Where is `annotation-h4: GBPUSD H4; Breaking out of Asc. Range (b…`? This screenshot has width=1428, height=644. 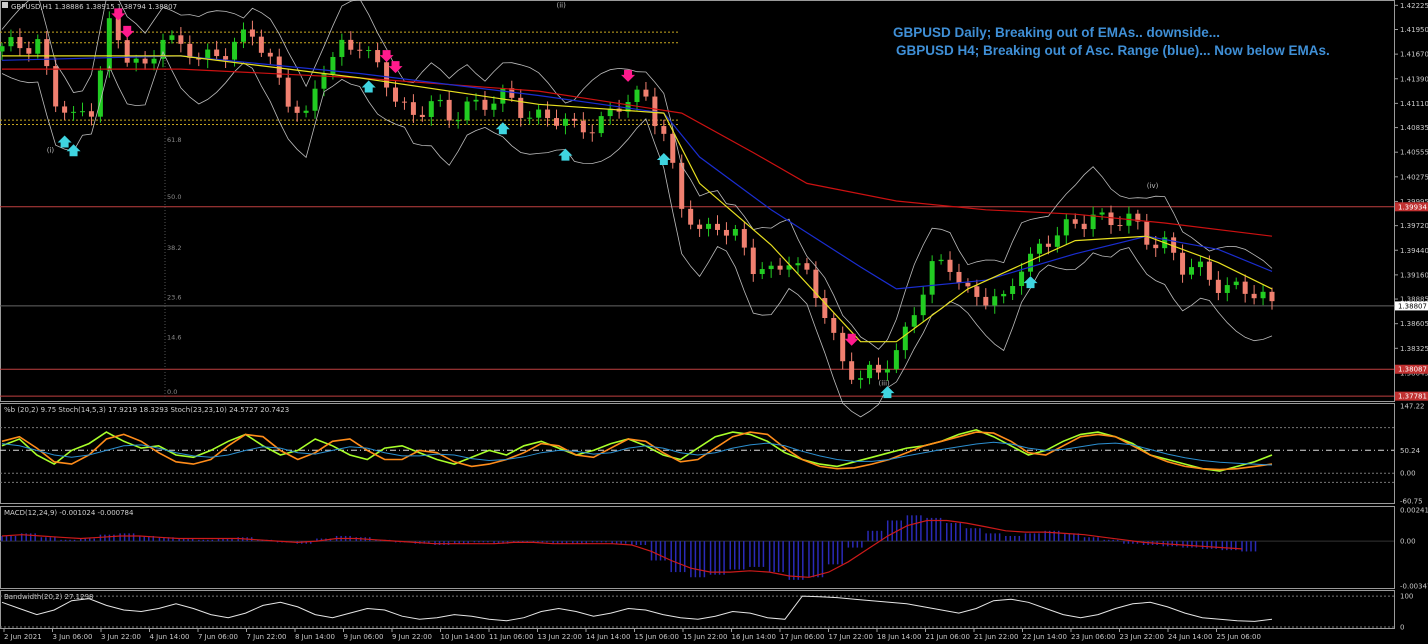 annotation-h4: GBPUSD H4; Breaking out of Asc. Range (b… is located at coordinates (1113, 50).